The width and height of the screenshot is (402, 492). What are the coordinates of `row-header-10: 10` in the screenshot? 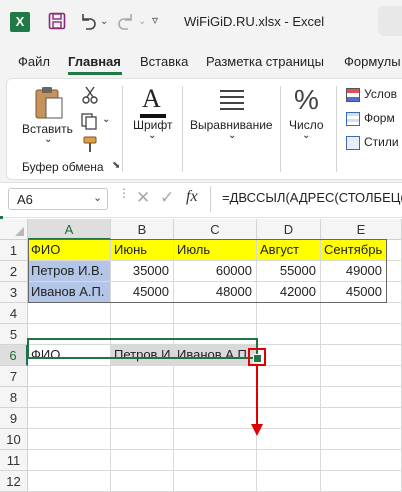 It's located at (14, 439).